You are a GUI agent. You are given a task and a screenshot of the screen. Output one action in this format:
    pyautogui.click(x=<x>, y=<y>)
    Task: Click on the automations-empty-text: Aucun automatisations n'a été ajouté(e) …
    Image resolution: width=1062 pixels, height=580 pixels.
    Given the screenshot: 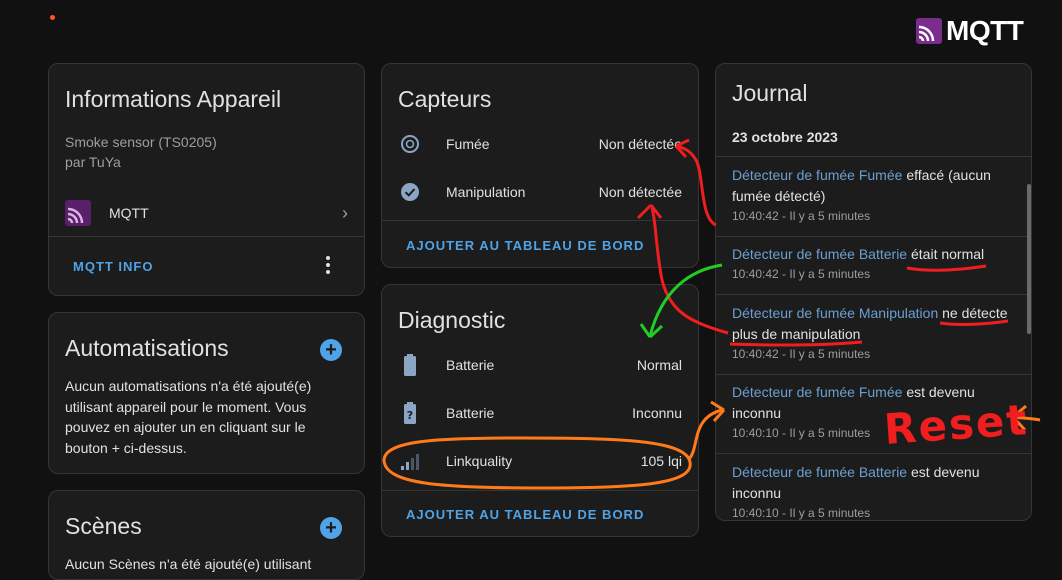 What is the action you would take?
    pyautogui.click(x=188, y=417)
    